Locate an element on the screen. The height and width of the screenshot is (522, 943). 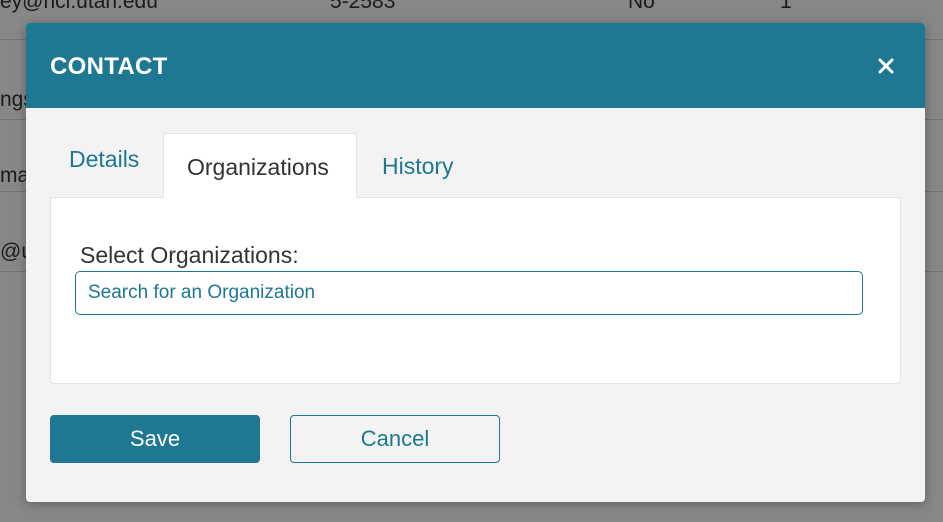
tab-label: Organizations is located at coordinates (258, 167).